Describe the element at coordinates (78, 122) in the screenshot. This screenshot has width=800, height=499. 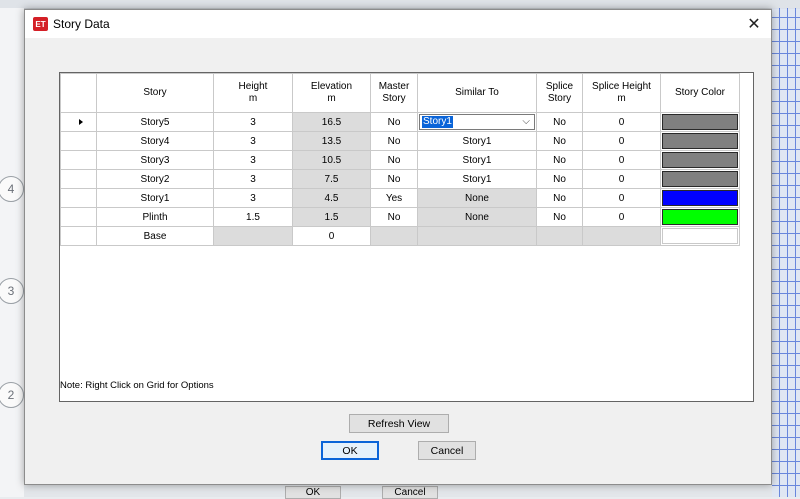
I see `row-selector-current` at that location.